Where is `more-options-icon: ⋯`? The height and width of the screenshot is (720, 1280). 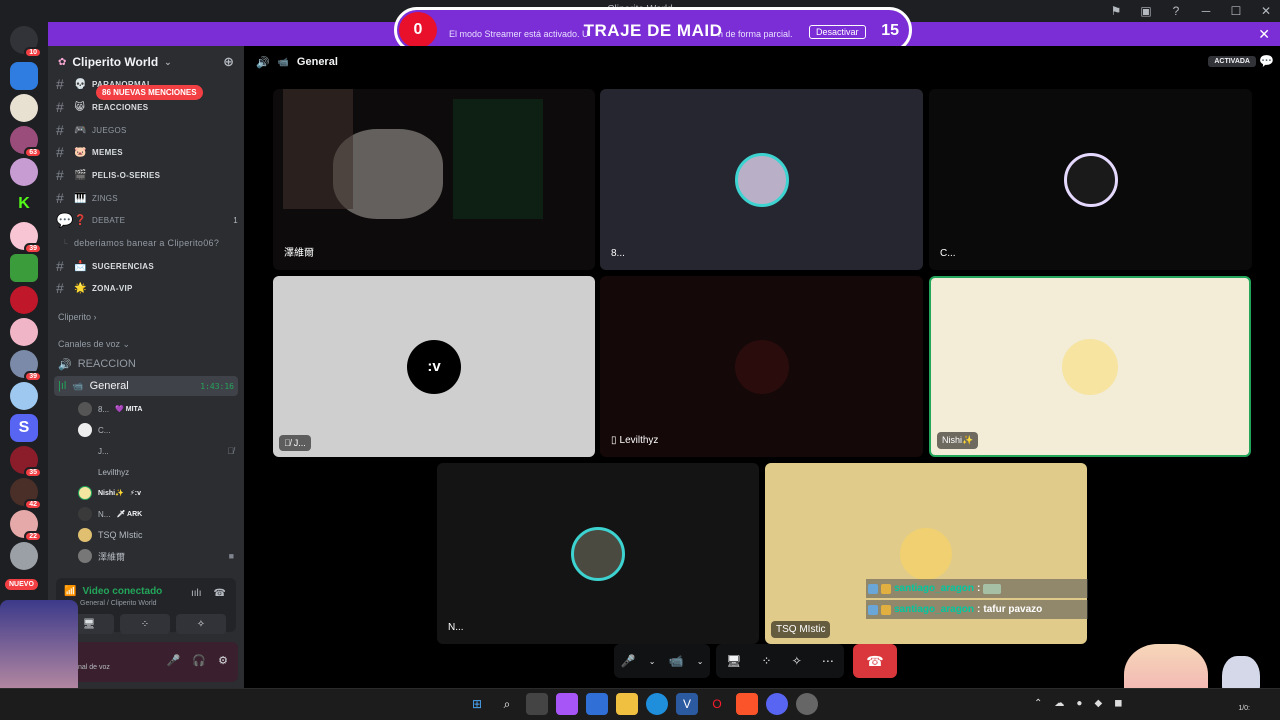 more-options-icon: ⋯ is located at coordinates (828, 661).